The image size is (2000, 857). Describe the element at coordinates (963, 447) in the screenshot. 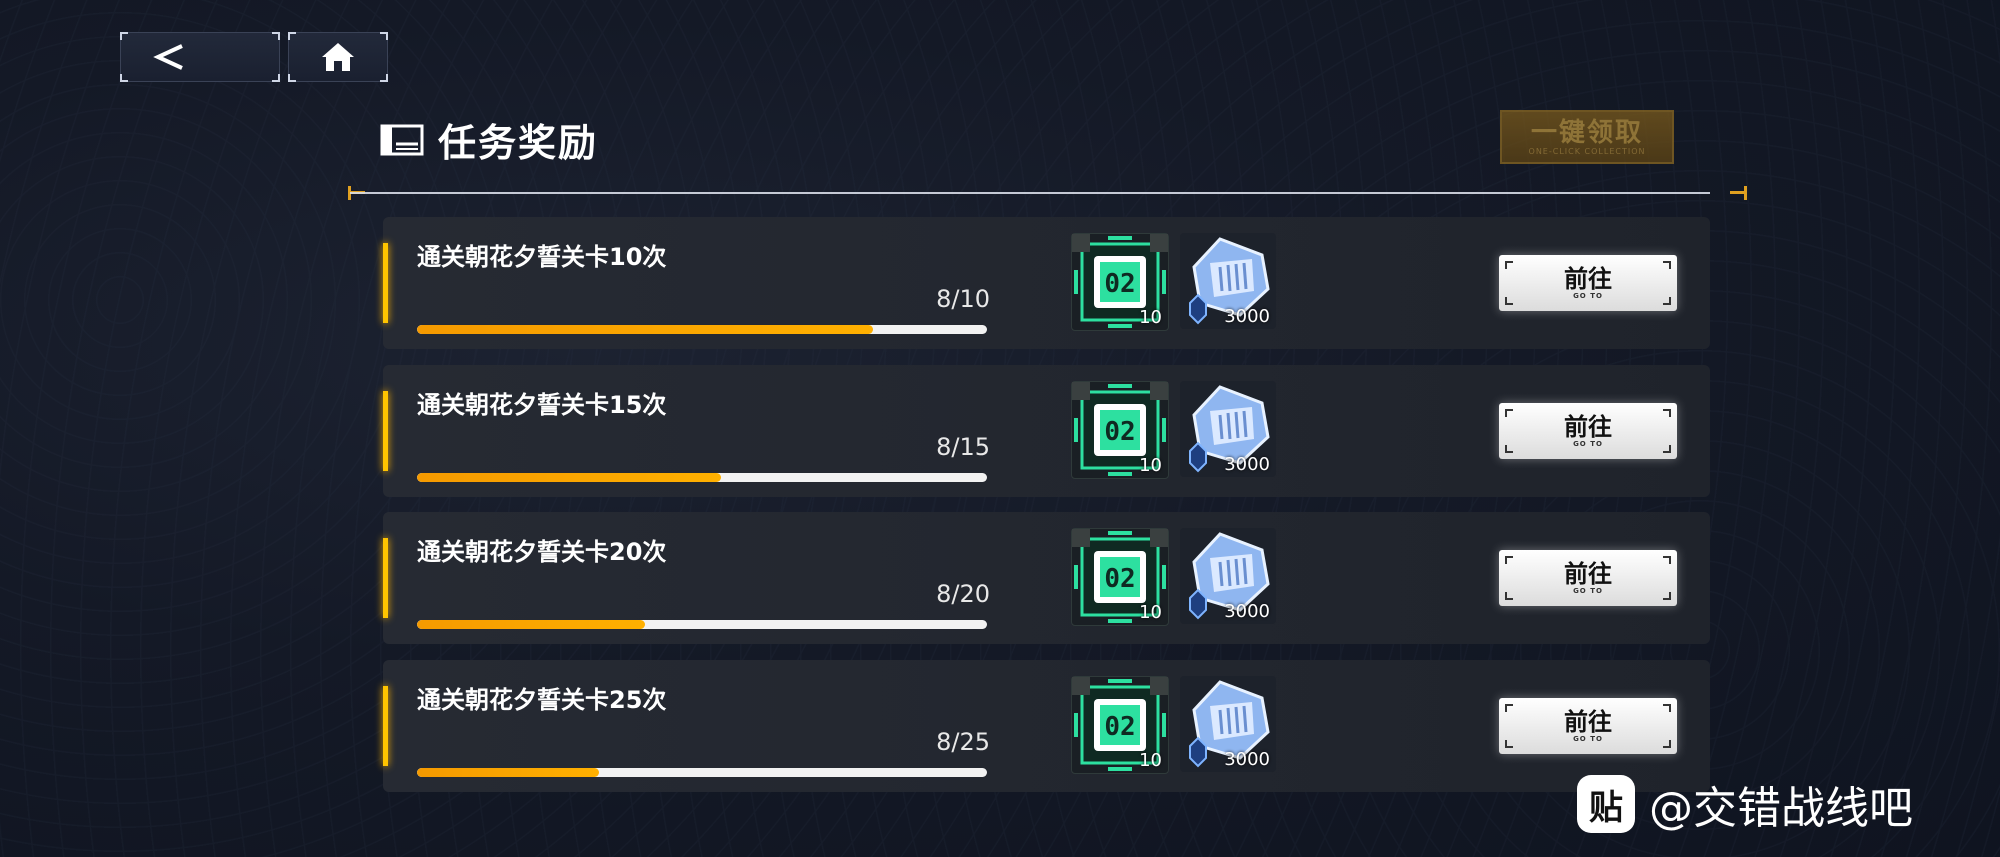

I see `task-progress-text: 8/15` at that location.